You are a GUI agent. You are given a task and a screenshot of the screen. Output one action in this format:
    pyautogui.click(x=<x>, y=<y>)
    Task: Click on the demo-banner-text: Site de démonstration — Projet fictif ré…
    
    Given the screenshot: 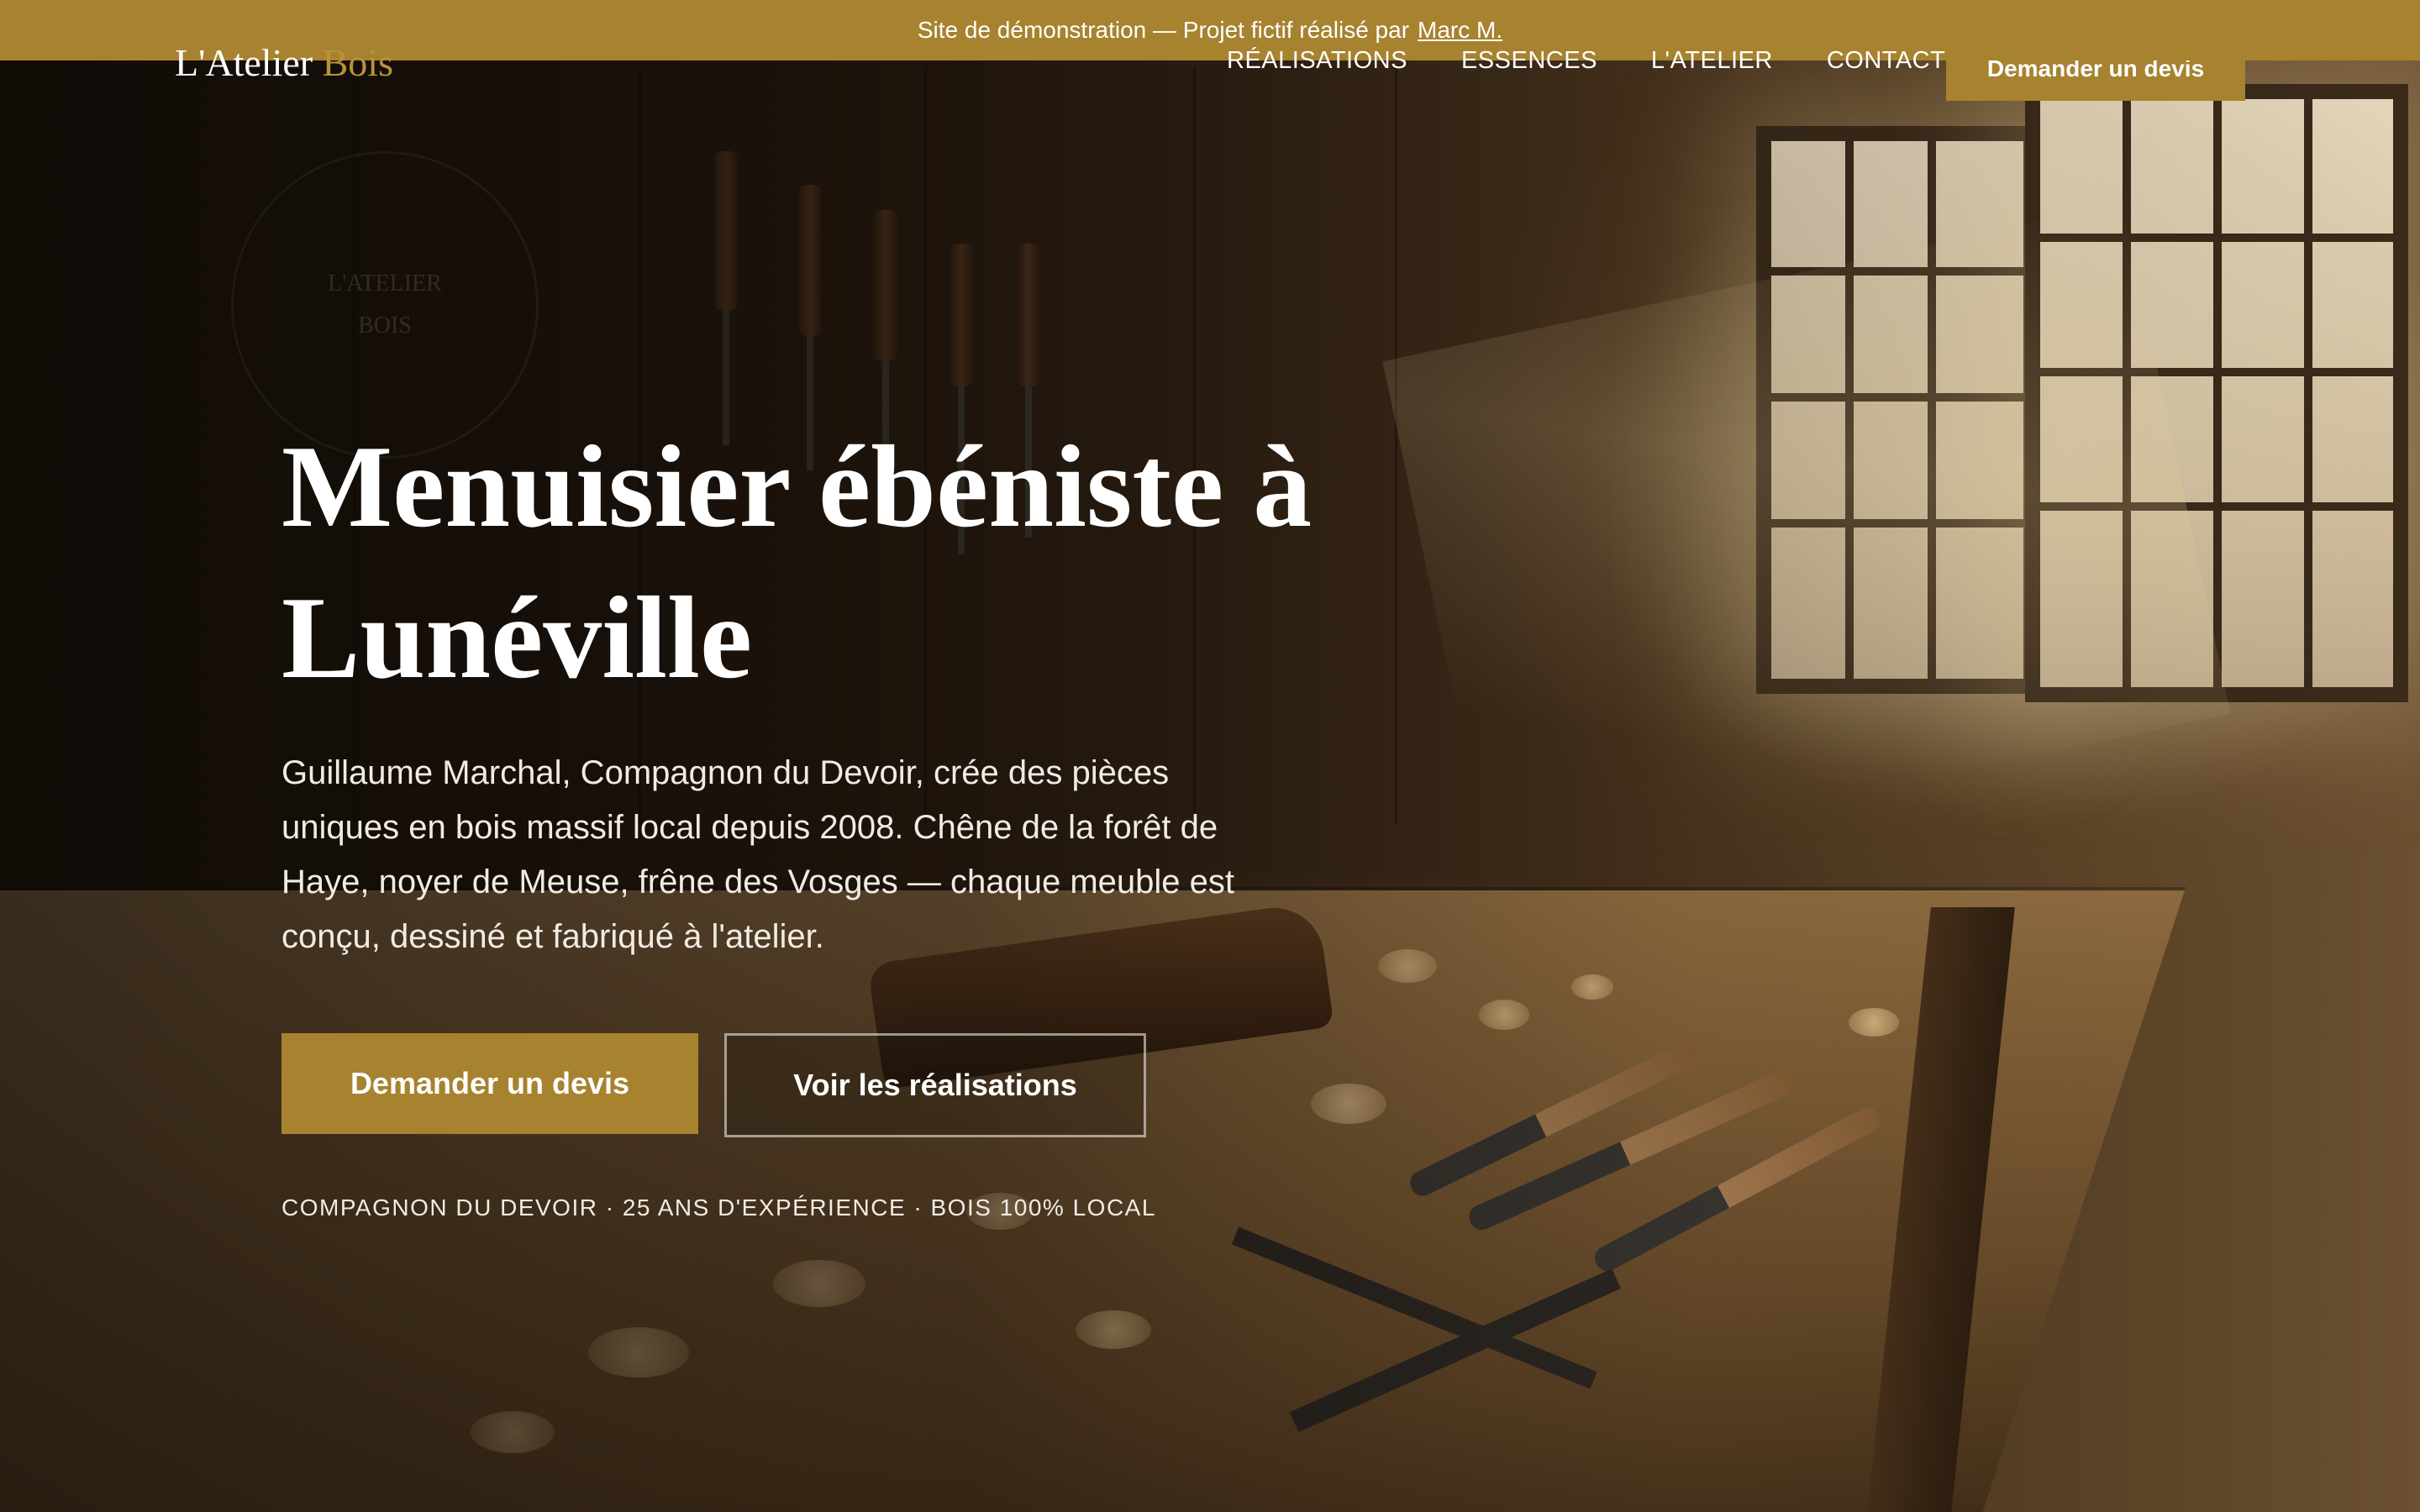 What is the action you would take?
    pyautogui.click(x=1164, y=30)
    